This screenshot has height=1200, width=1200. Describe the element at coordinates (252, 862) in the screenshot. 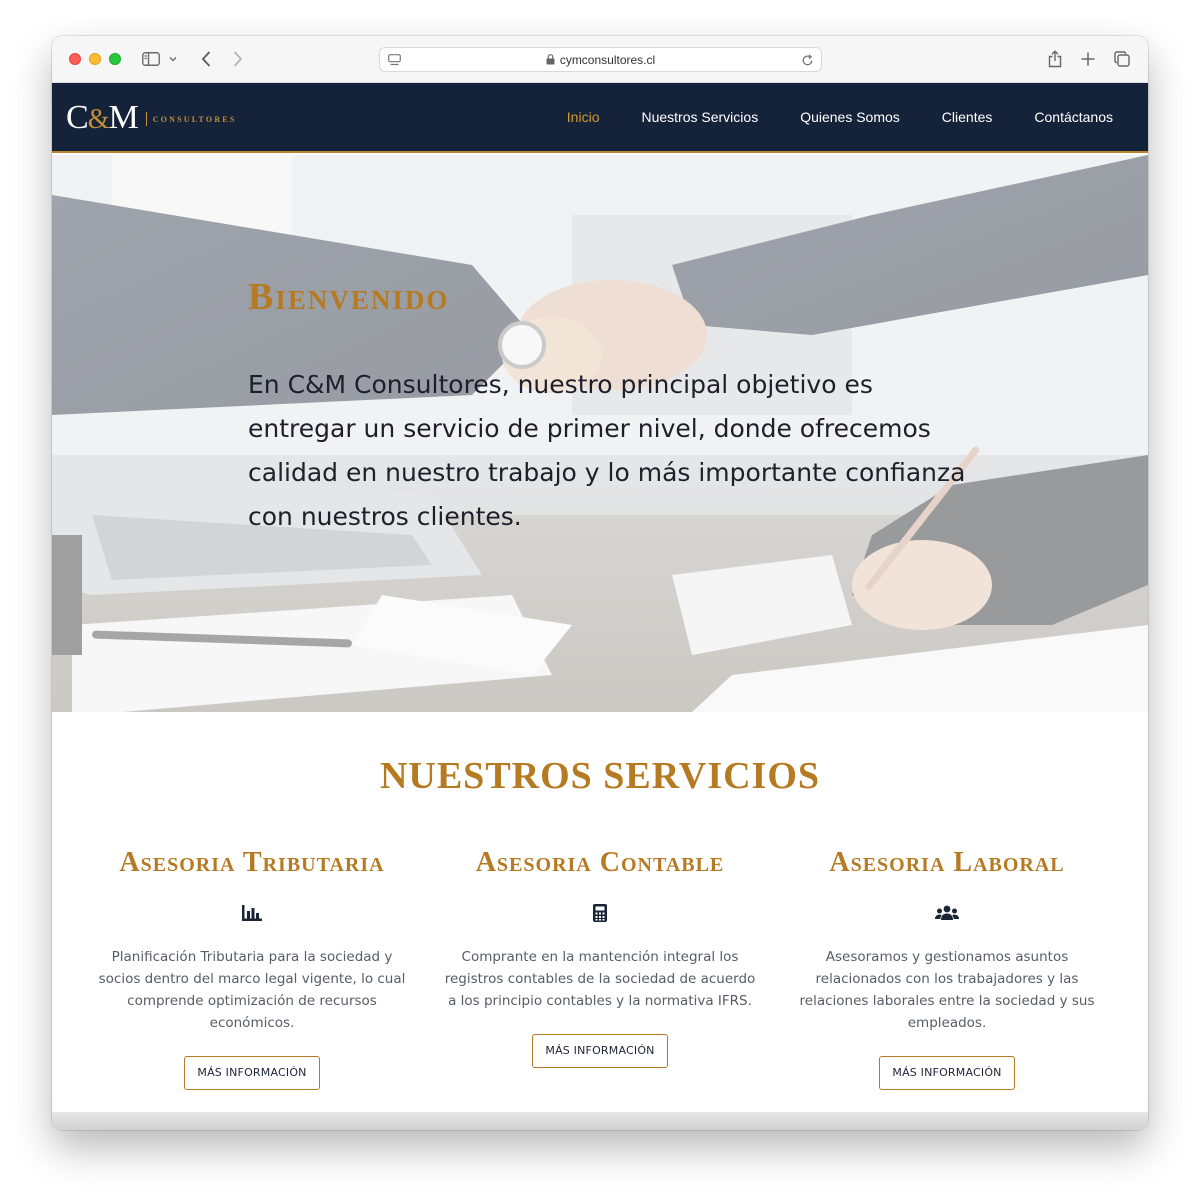

I see `service-title: Asesoria Tributaria` at that location.